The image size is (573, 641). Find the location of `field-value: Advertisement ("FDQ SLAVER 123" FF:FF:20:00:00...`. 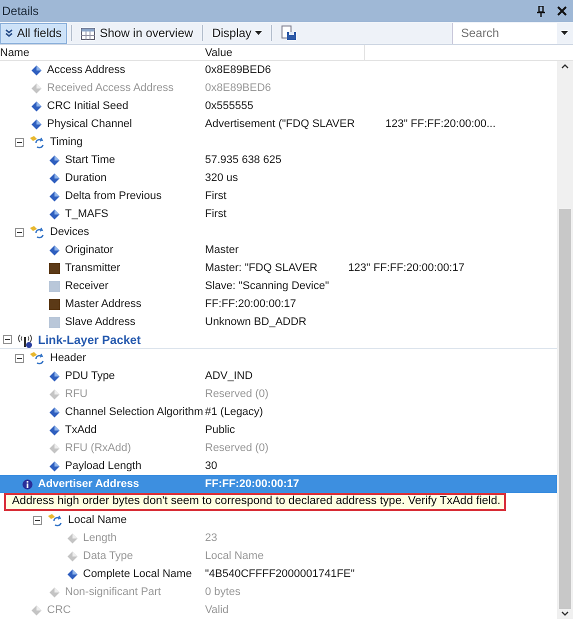

field-value: Advertisement ("FDQ SLAVER 123" FF:FF:20:00:00... is located at coordinates (350, 124).